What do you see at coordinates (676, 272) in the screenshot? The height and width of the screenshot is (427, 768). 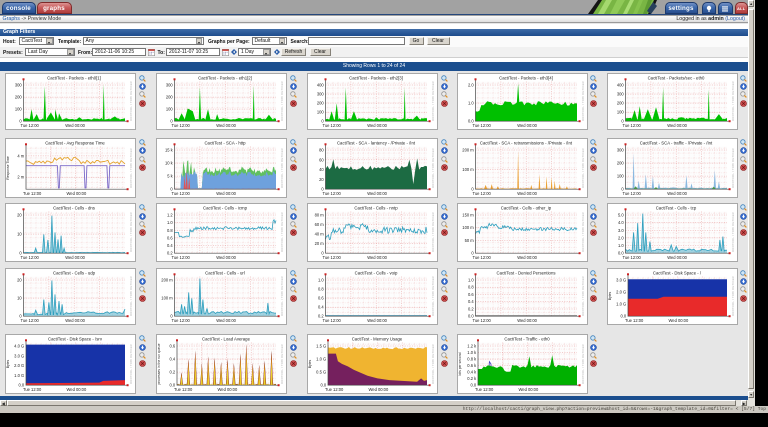 I see `svg-text: CactiTest - Disk Space - /` at bounding box center [676, 272].